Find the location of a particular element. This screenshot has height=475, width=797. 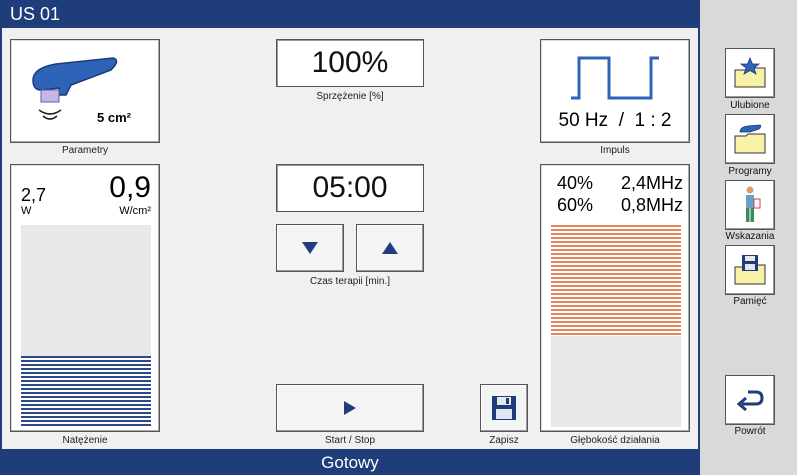

timer-value: 05:00 is located at coordinates (350, 188).